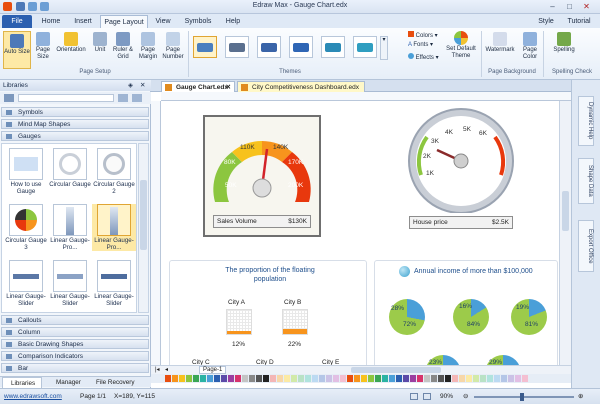 The height and width of the screenshot is (404, 600). What do you see at coordinates (173, 46) in the screenshot?
I see `page-number-button: Page Number` at bounding box center [173, 46].